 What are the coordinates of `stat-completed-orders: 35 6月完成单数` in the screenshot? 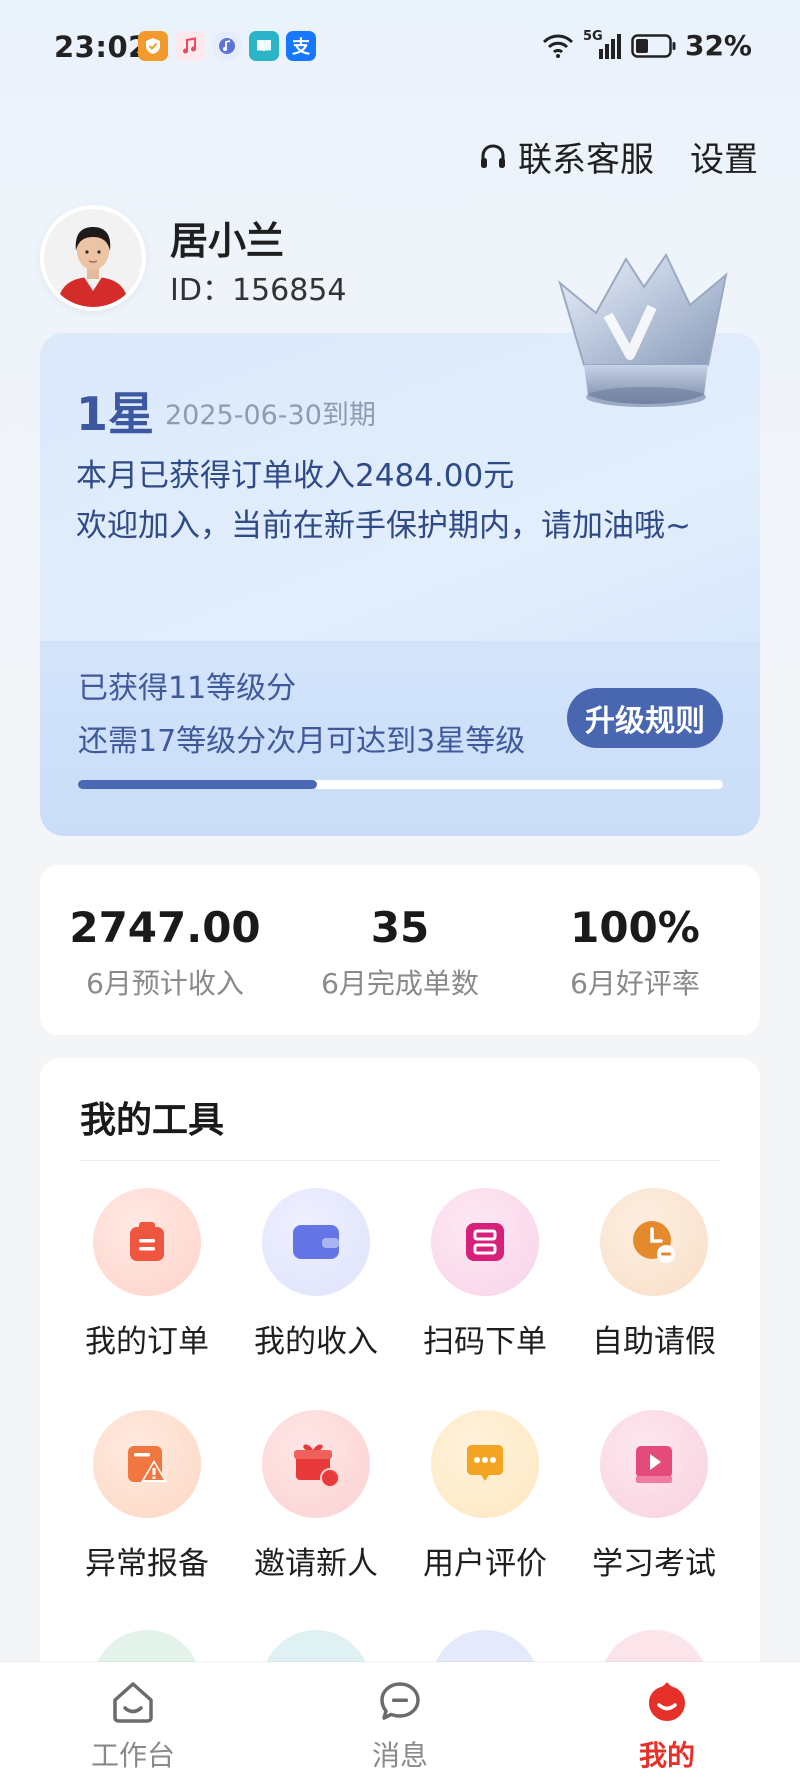 It's located at (400, 952).